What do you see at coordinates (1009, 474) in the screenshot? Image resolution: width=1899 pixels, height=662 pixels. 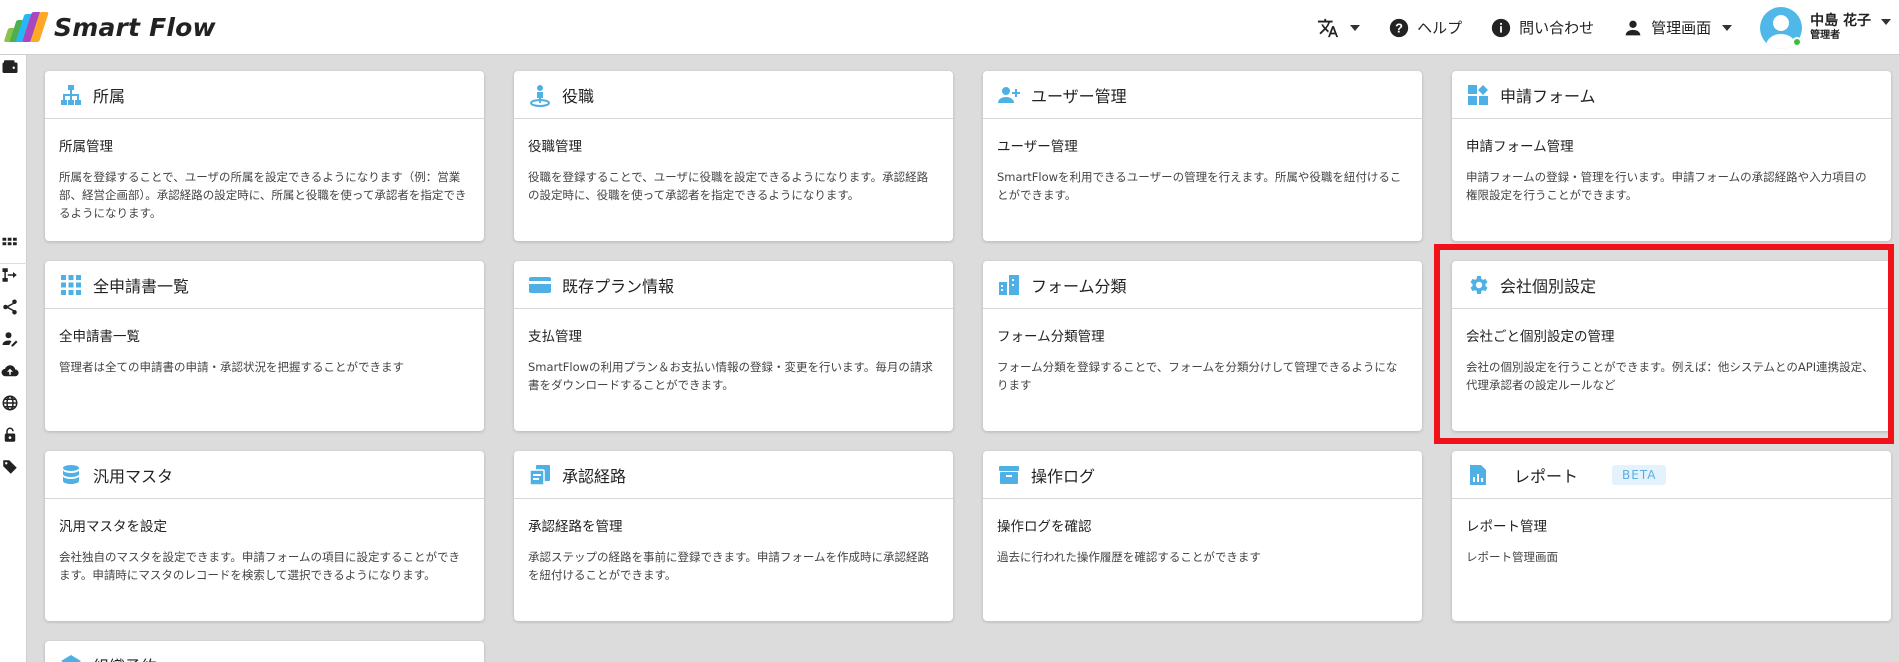 I see `archive-icon` at bounding box center [1009, 474].